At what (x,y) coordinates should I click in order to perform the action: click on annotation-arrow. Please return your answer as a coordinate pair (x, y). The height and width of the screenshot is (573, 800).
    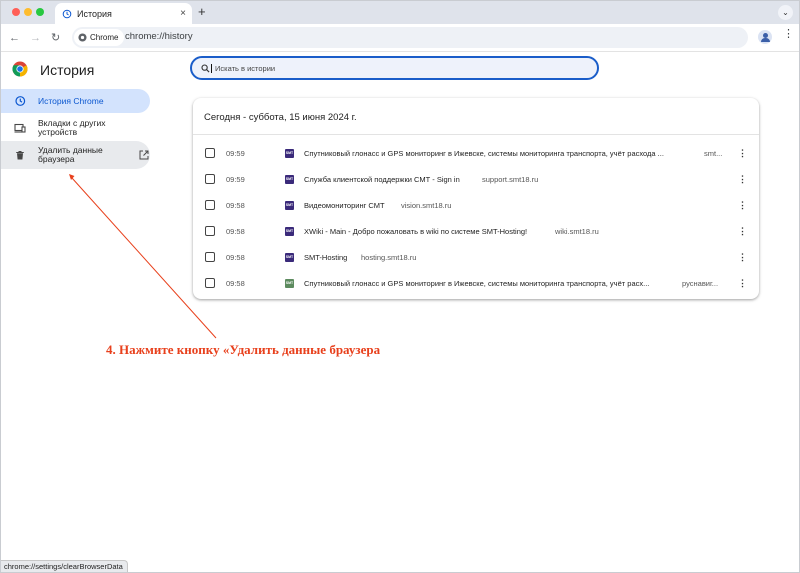
    Looking at the image, I should click on (143, 256).